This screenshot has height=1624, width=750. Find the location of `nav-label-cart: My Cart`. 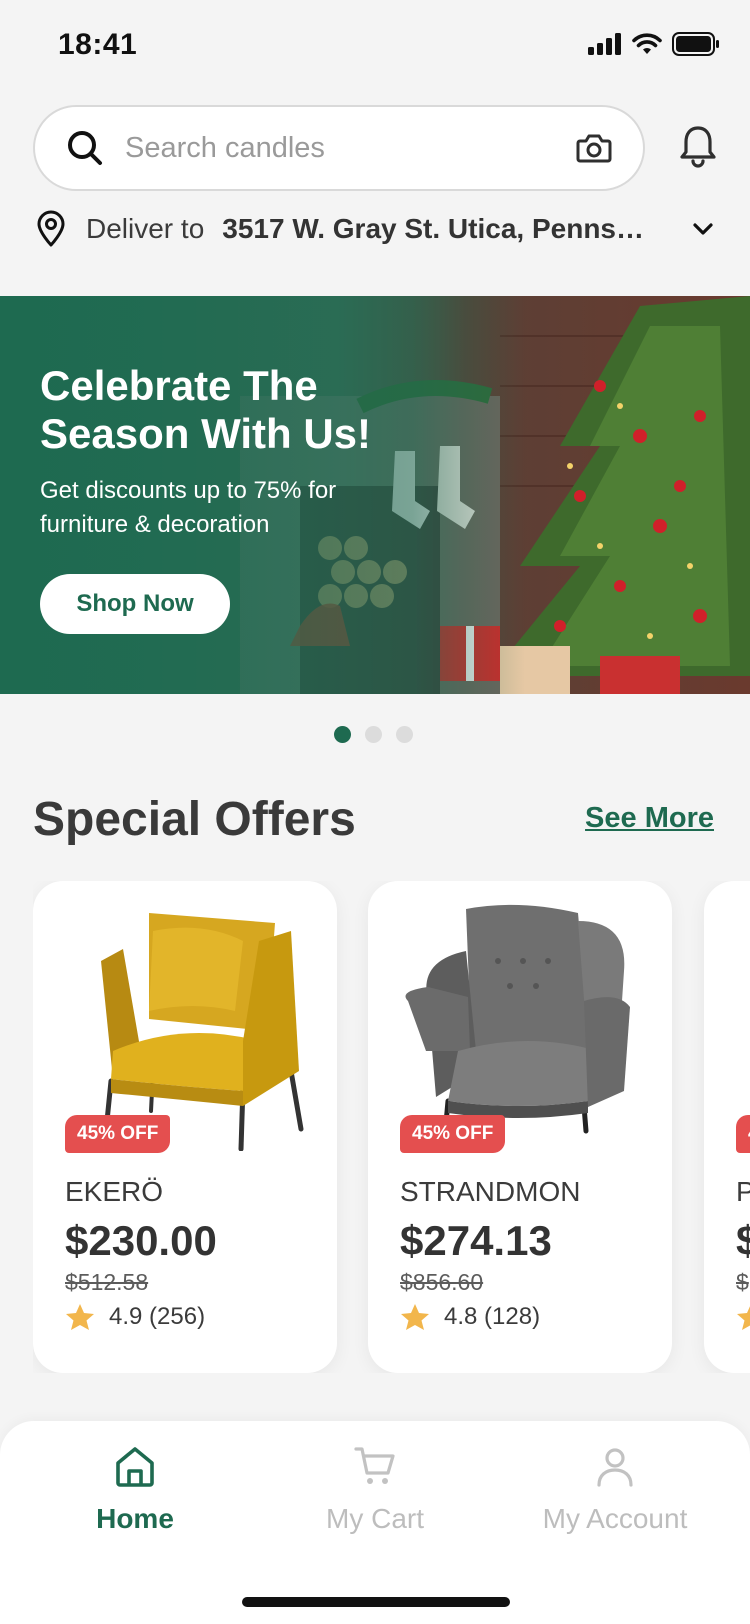

nav-label-cart: My Cart is located at coordinates (375, 1518).